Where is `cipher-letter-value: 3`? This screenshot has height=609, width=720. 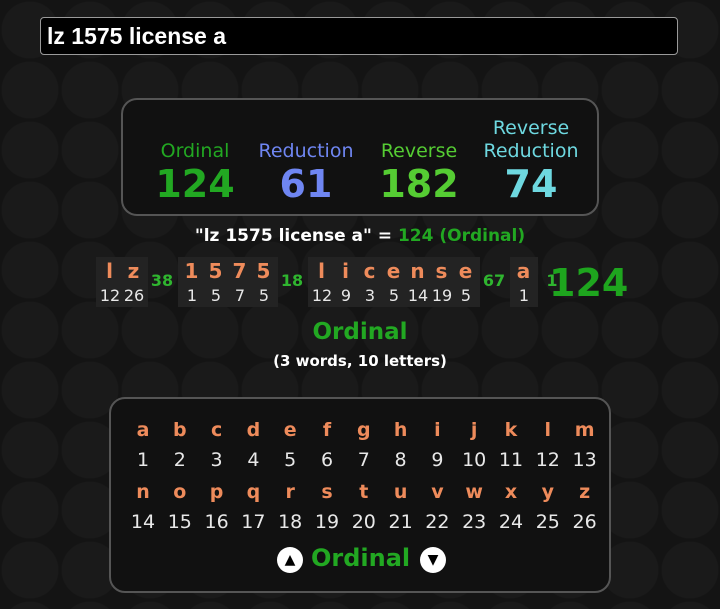 cipher-letter-value: 3 is located at coordinates (216, 460).